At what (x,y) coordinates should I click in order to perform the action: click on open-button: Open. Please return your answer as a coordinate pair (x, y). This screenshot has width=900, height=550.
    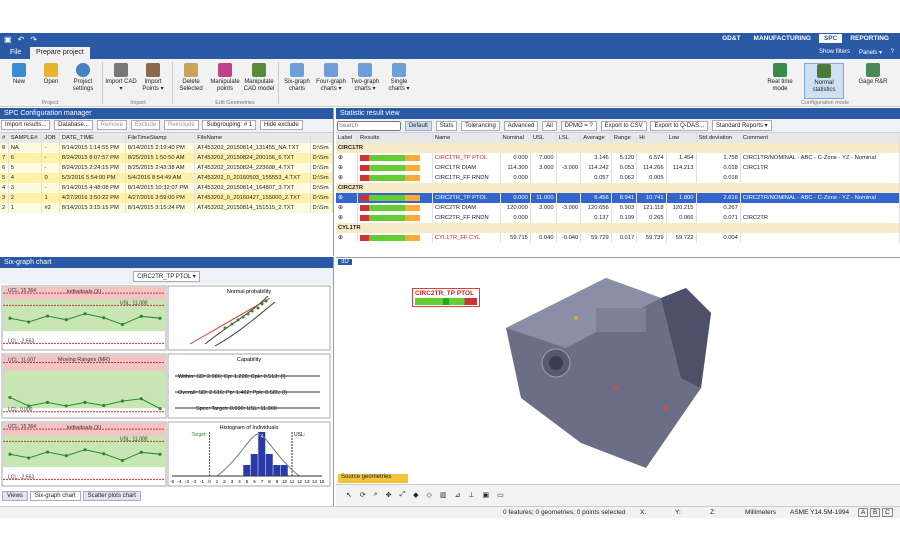
    Looking at the image, I should click on (51, 74).